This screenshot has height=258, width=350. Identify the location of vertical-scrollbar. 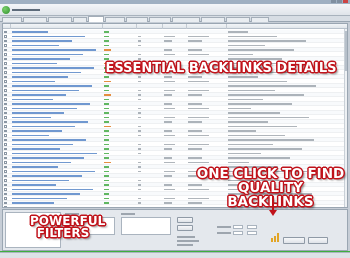
(345, 118).